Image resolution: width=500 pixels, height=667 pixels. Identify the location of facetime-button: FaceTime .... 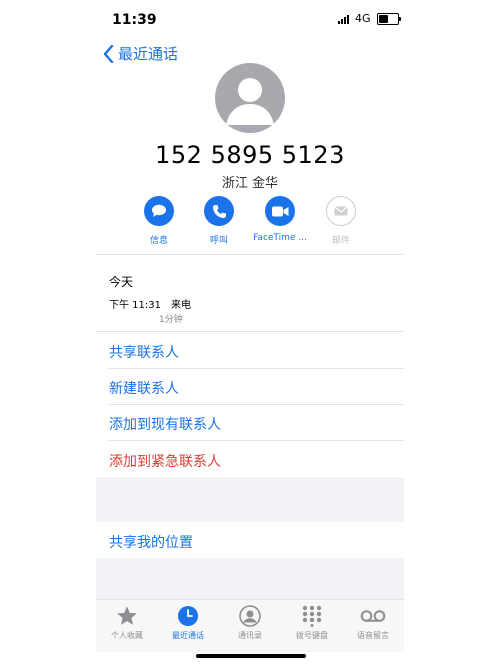
(280, 219).